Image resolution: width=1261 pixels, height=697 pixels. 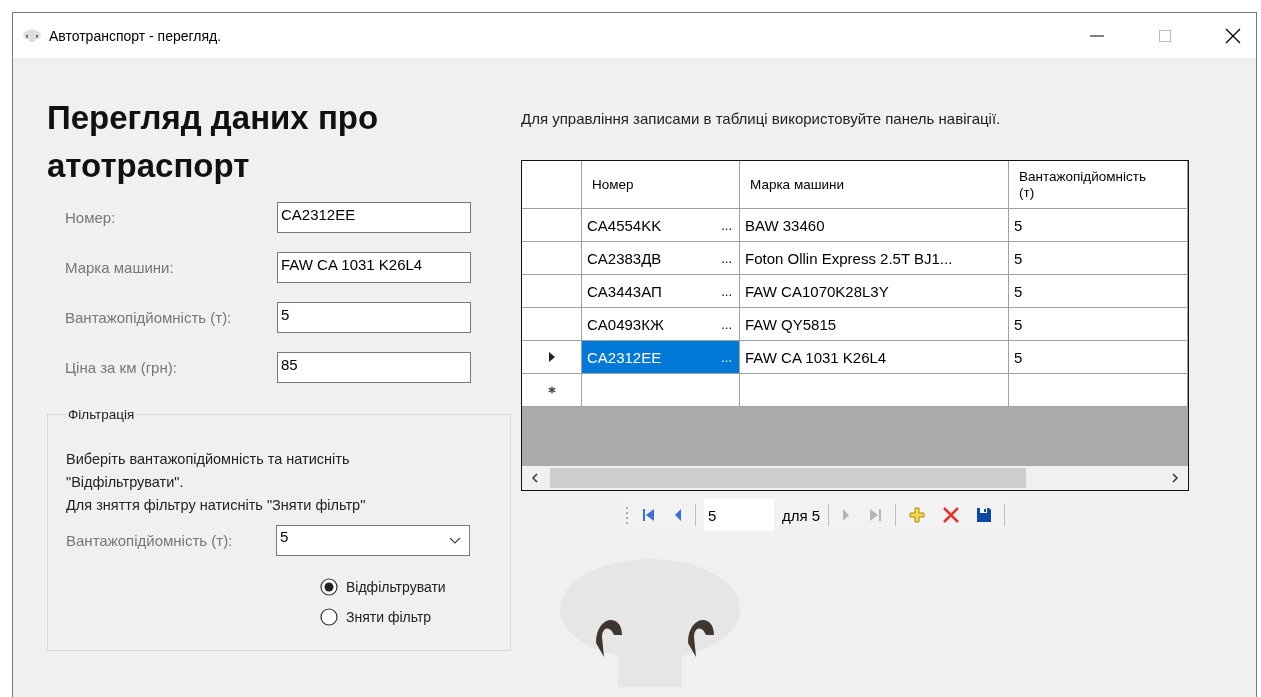 What do you see at coordinates (874, 185) in the screenshot?
I see `column-header: Марка машини` at bounding box center [874, 185].